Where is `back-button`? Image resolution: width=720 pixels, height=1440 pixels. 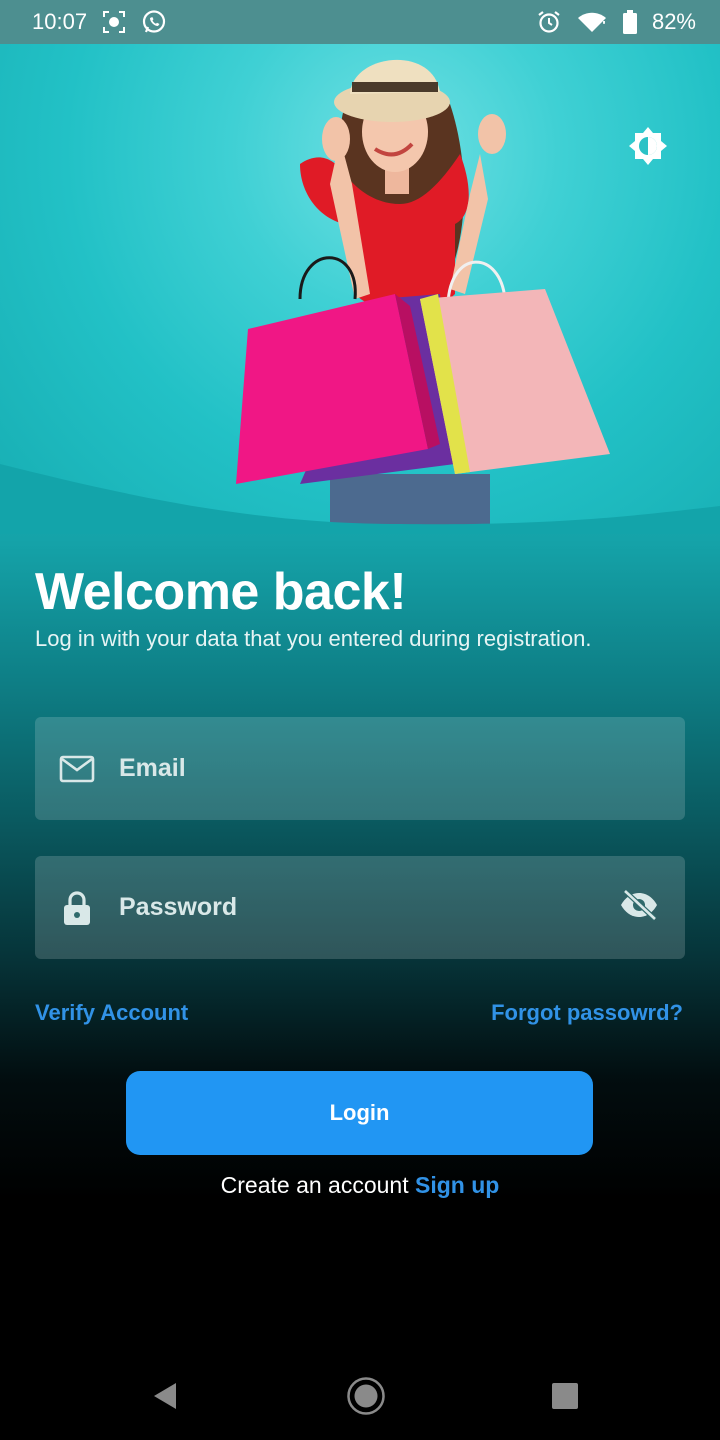 back-button is located at coordinates (165, 1398).